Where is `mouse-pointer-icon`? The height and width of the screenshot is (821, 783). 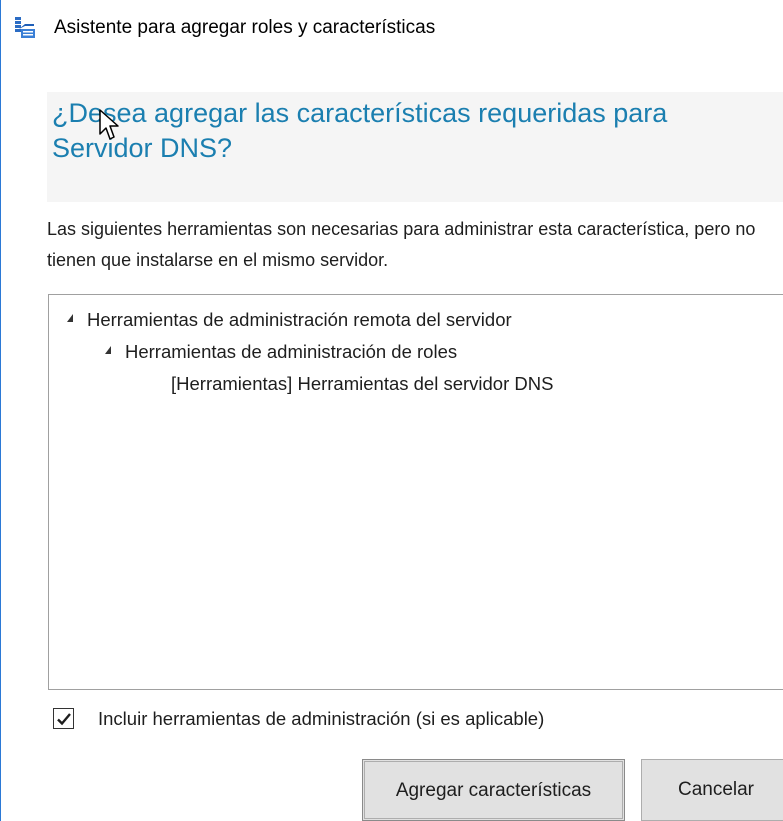
mouse-pointer-icon is located at coordinates (110, 125).